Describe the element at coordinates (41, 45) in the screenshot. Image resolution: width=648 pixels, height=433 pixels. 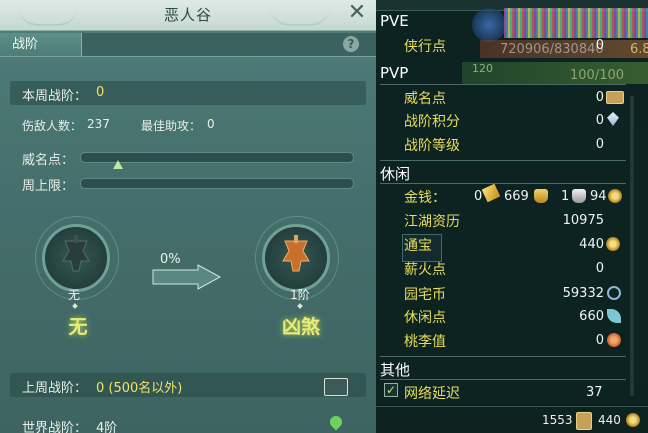
I see `tab-rank: 战阶` at that location.